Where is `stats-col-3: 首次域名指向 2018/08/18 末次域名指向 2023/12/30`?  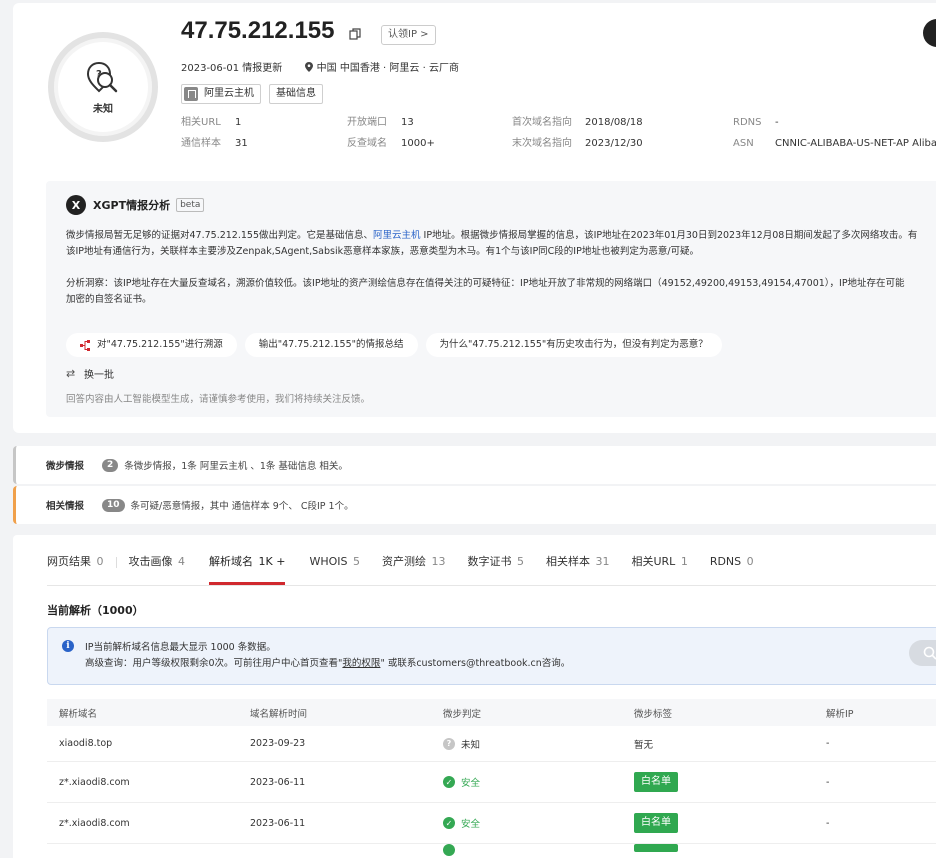
stats-col-3: 首次域名指向 2018/08/18 末次域名指向 2023/12/30 is located at coordinates (577, 133).